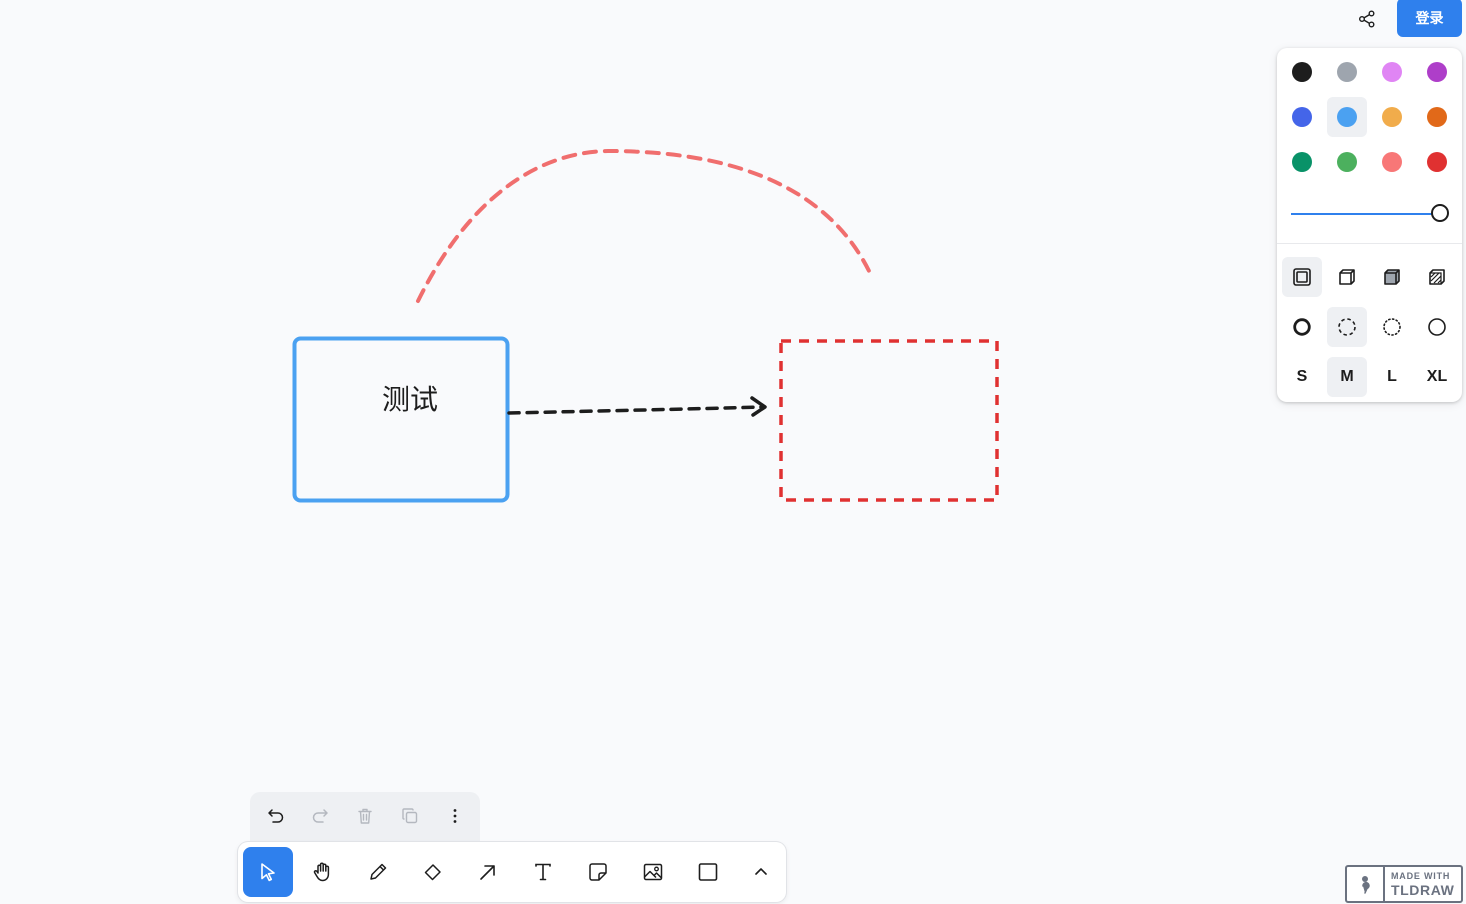  I want to click on color-swatch-light-violet, so click(1392, 72).